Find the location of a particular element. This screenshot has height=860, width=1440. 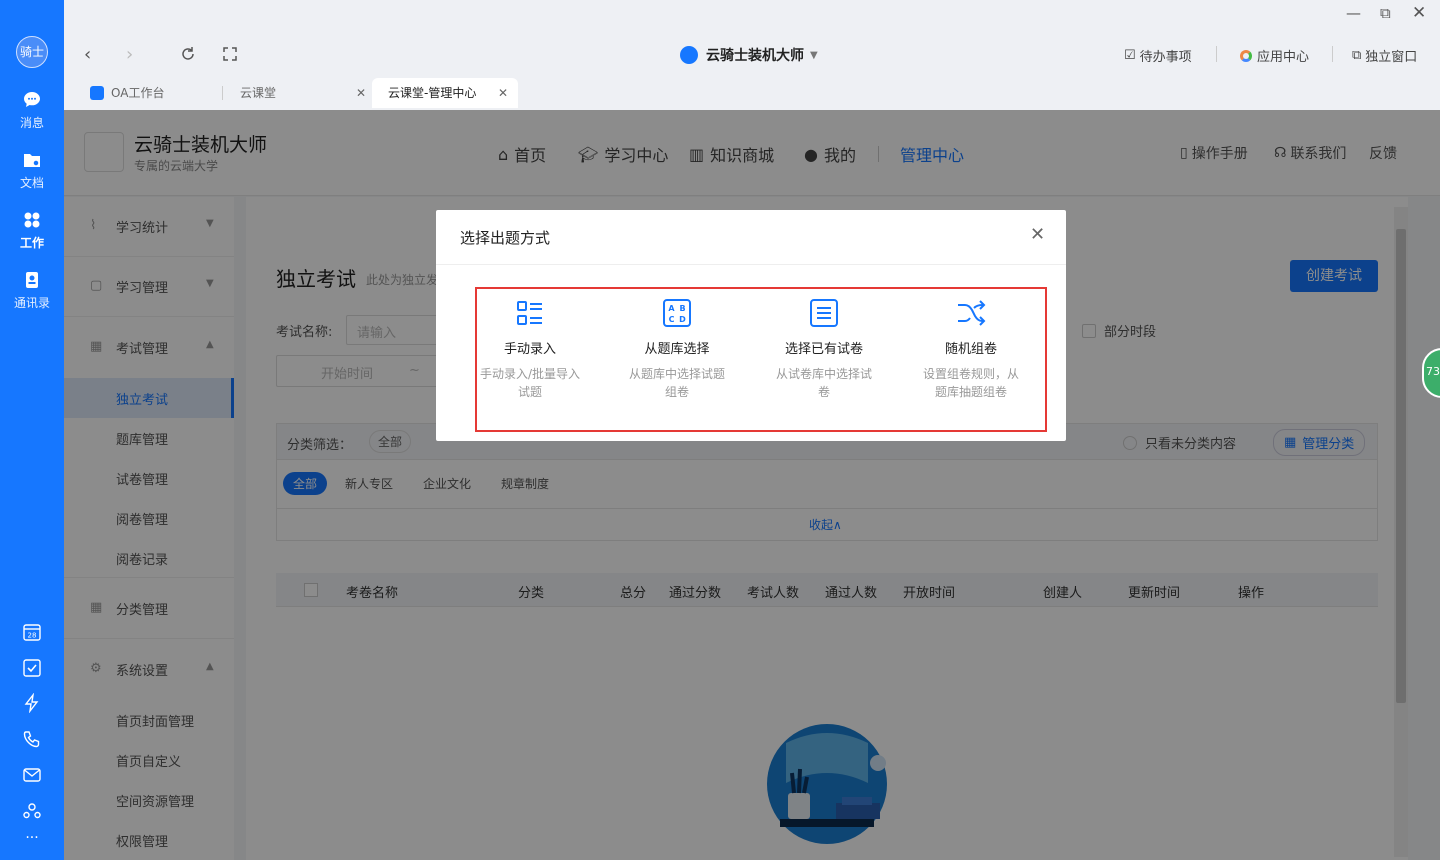

option-description: 从题库中选择试题组卷 is located at coordinates (676, 383).